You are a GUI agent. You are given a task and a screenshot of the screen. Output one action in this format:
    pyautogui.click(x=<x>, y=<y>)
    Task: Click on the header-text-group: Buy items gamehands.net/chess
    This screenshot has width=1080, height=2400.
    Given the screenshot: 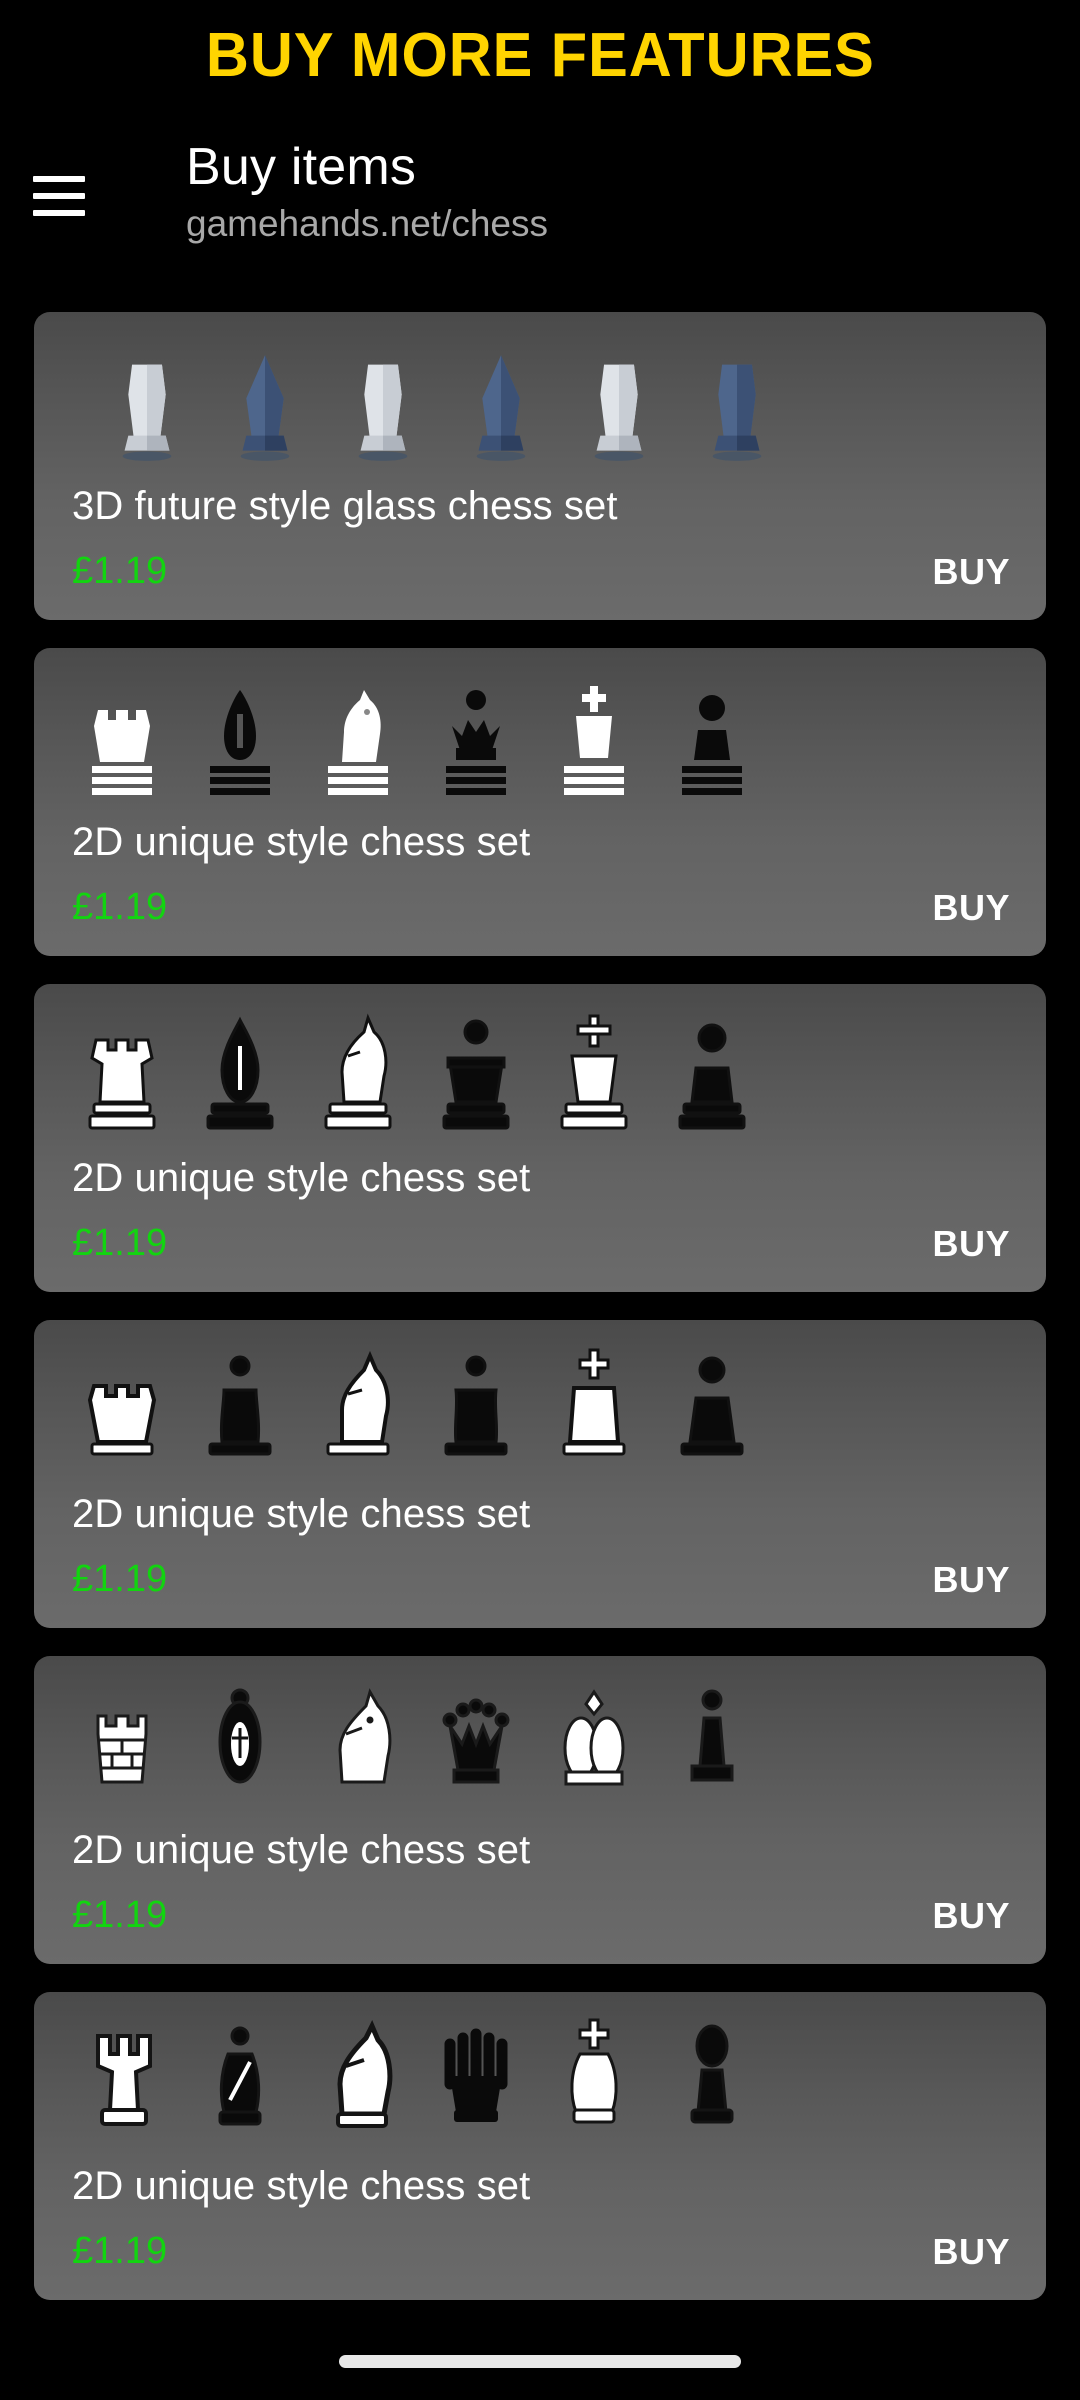 What is the action you would take?
    pyautogui.click(x=329, y=193)
    